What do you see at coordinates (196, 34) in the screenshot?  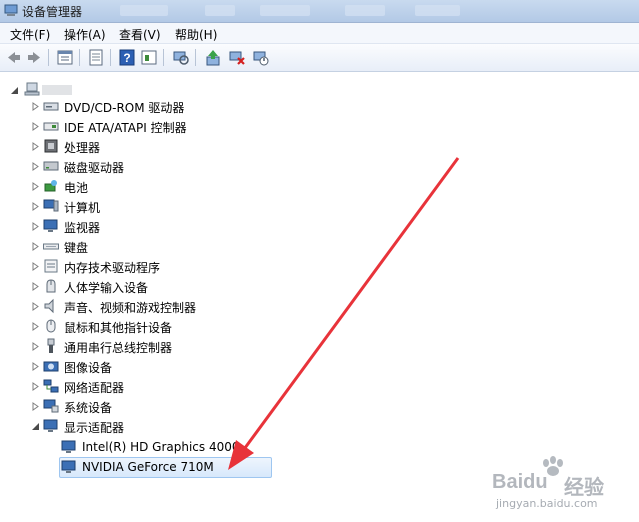 I see `menu-help: 帮助(H)` at bounding box center [196, 34].